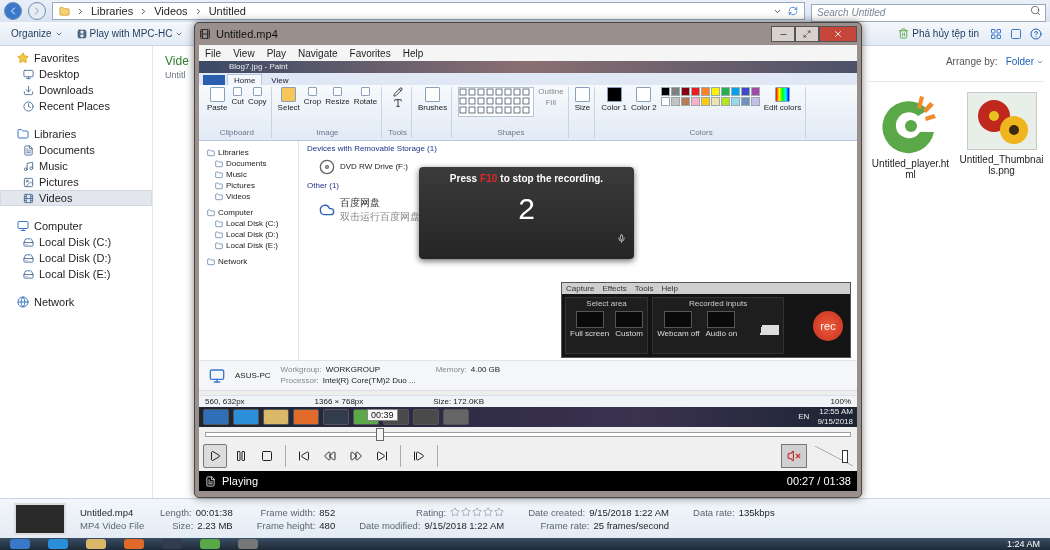 The height and width of the screenshot is (550, 1050). Describe the element at coordinates (390, 525) in the screenshot. I see `field-label: Date modified:` at that location.